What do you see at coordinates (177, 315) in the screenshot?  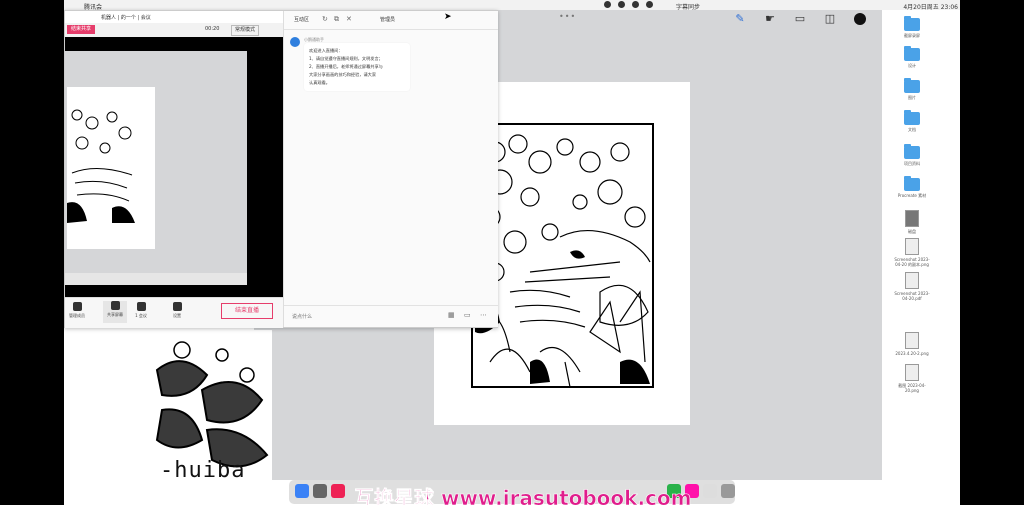 I see `settings-label: 设置` at bounding box center [177, 315].